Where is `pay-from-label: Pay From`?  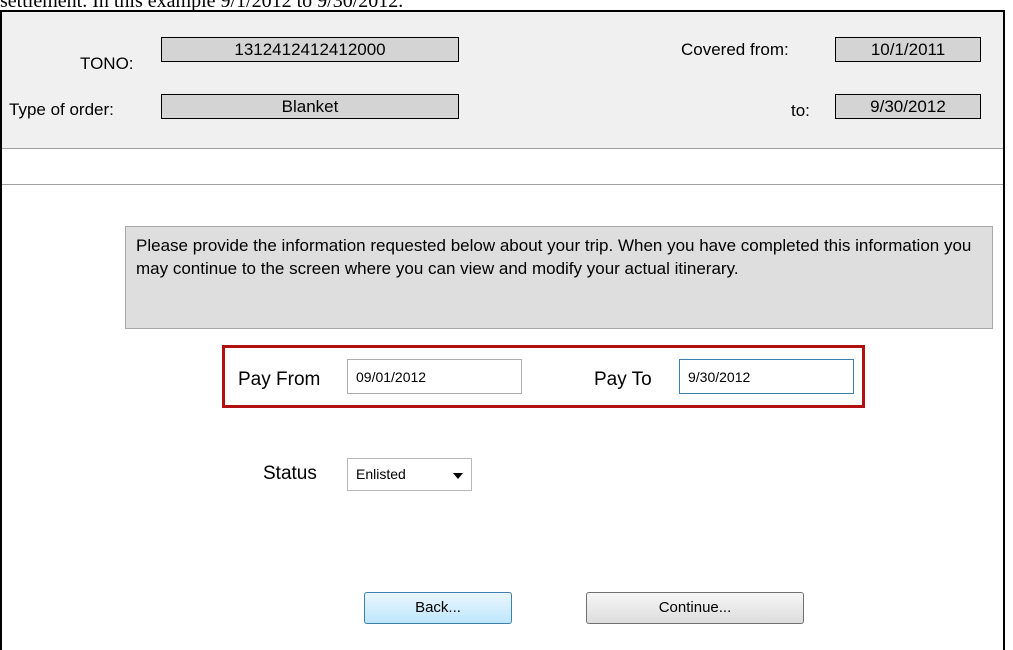
pay-from-label: Pay From is located at coordinates (279, 379).